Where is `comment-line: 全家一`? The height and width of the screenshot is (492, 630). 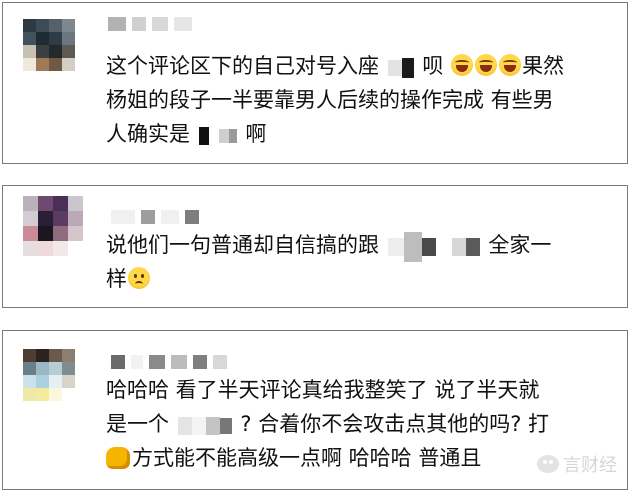 comment-line: 全家一 is located at coordinates (520, 245).